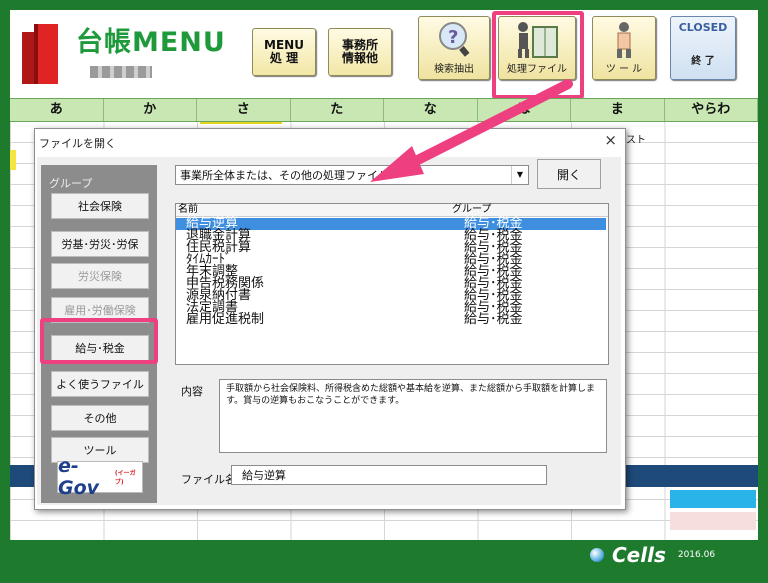  I want to click on egov-text: e-Gov, so click(79, 477).